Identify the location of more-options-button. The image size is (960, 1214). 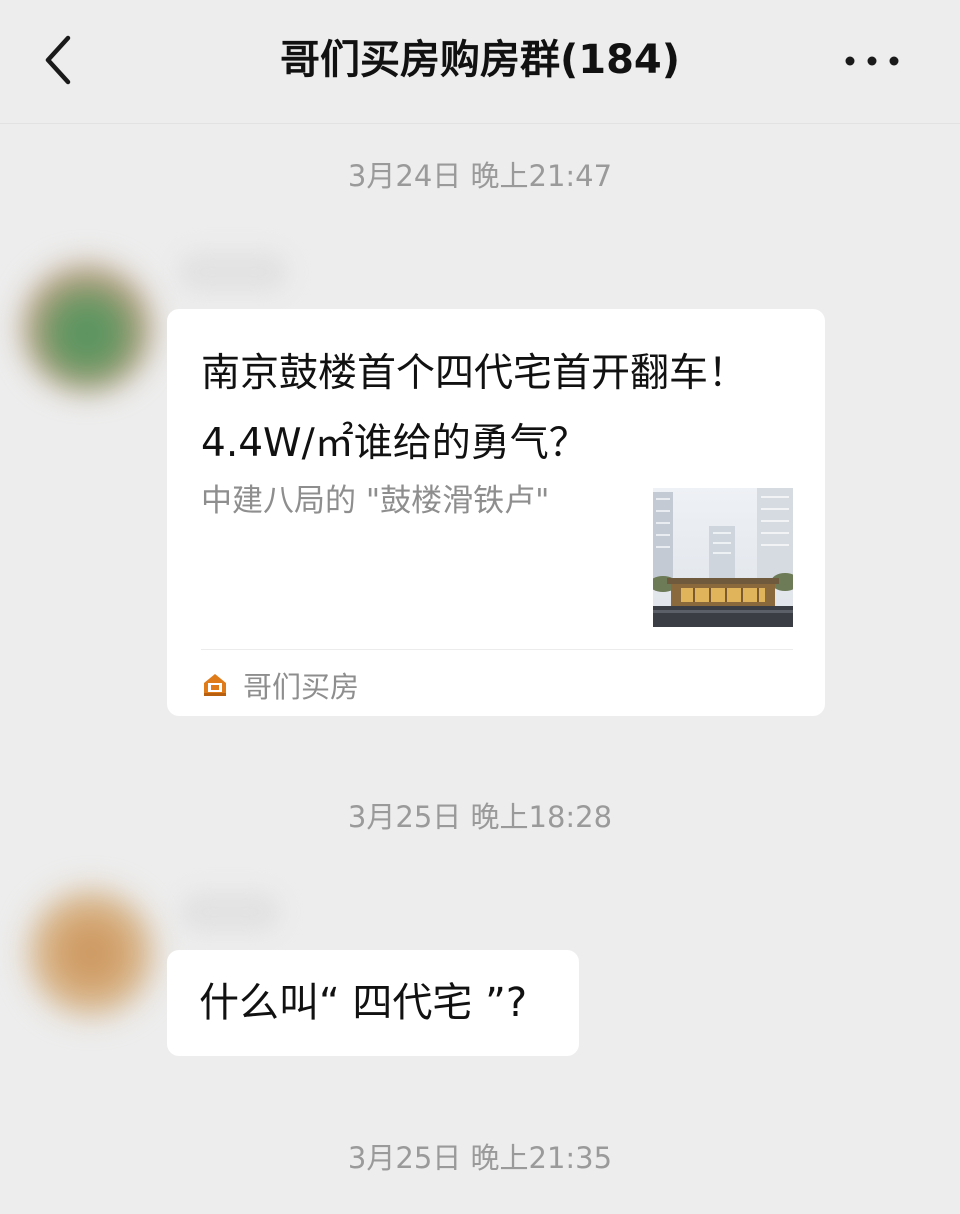
(872, 61).